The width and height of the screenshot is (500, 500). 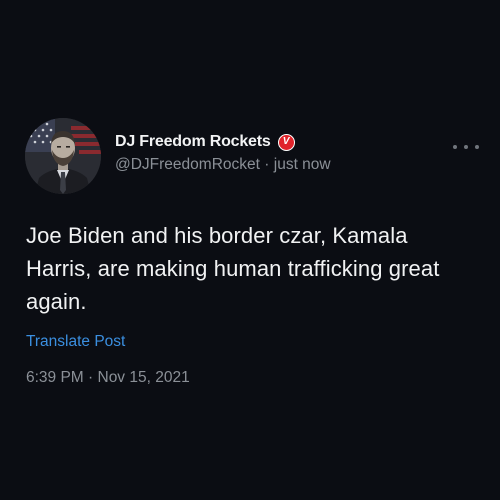 I want to click on author-name-row: DJ Freedom Rockets V, so click(x=205, y=142).